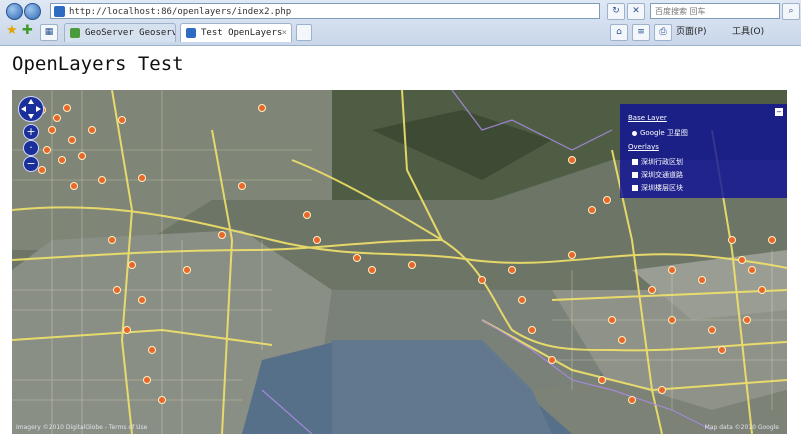 This screenshot has height=440, width=801. Describe the element at coordinates (779, 112) in the screenshot. I see `minimize-icon: −` at that location.